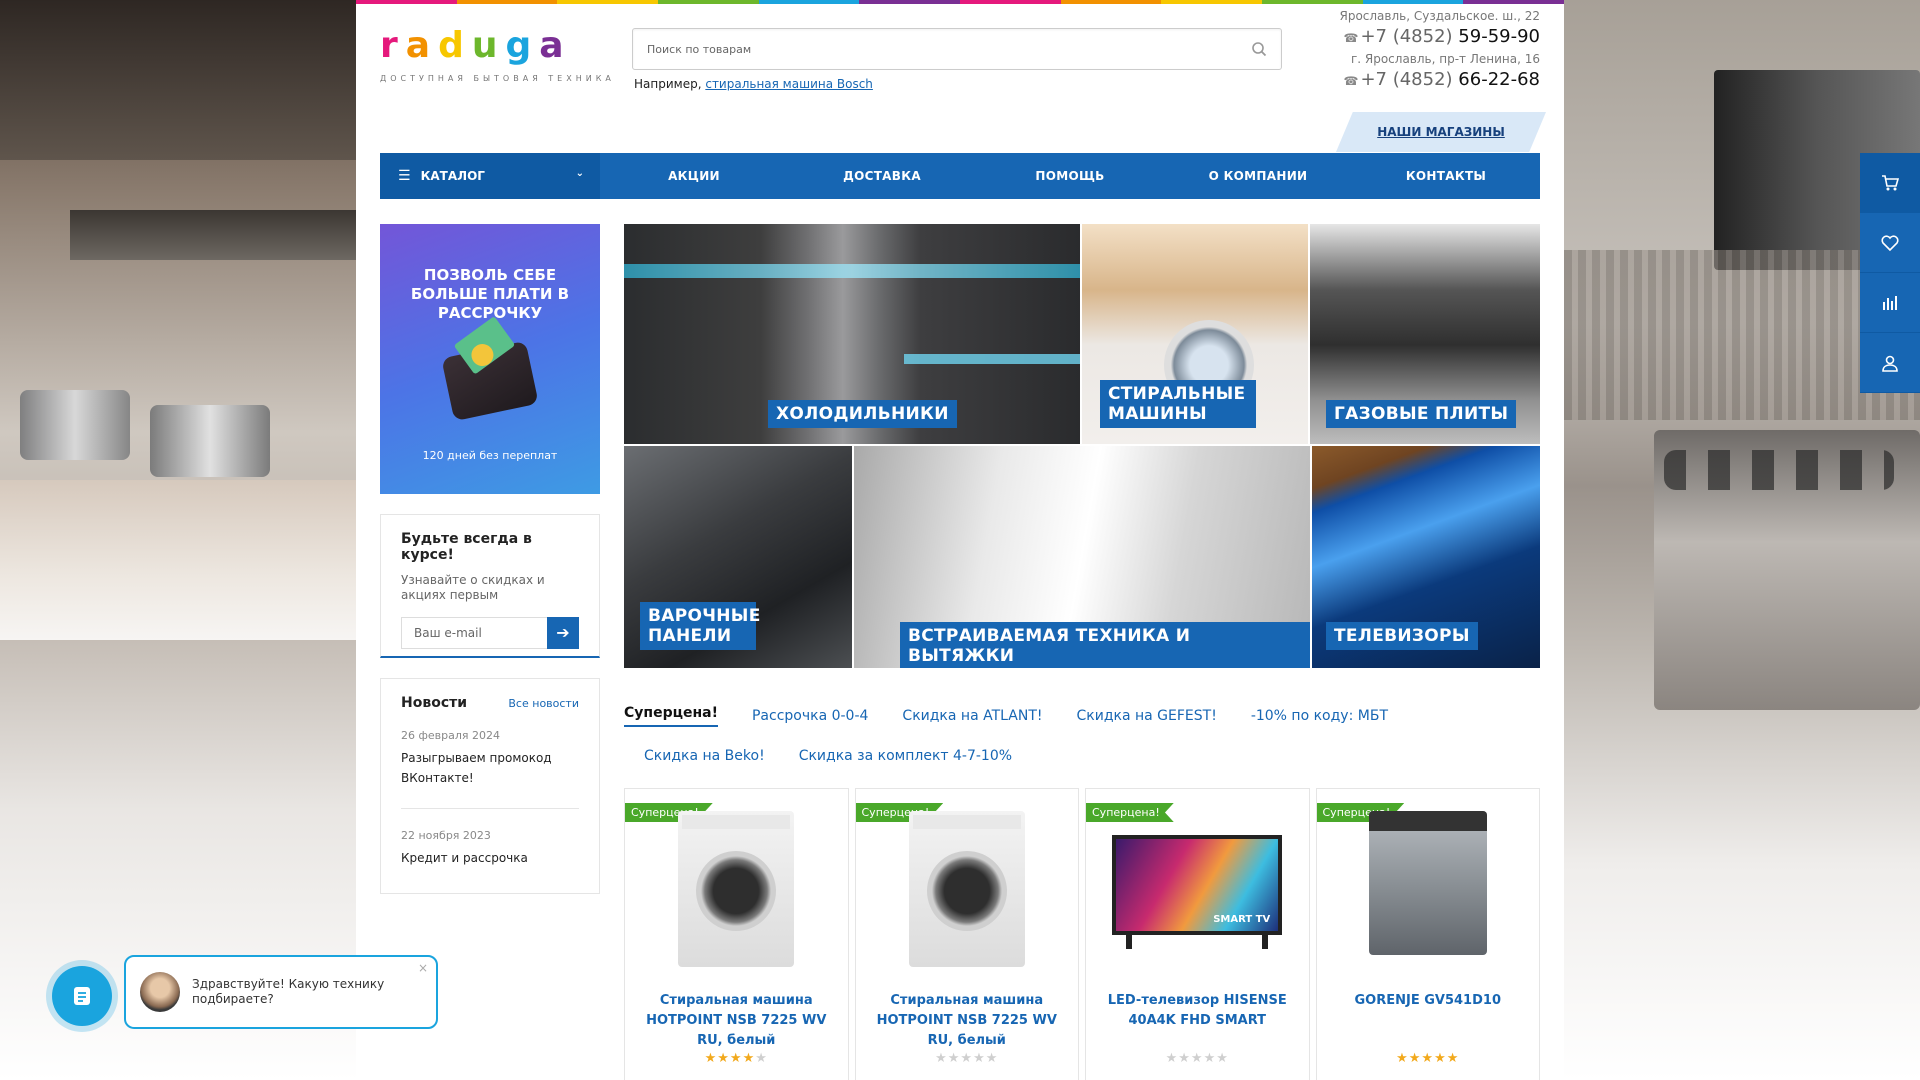 The image size is (1920, 1080). I want to click on favorites-button, so click(1890, 243).